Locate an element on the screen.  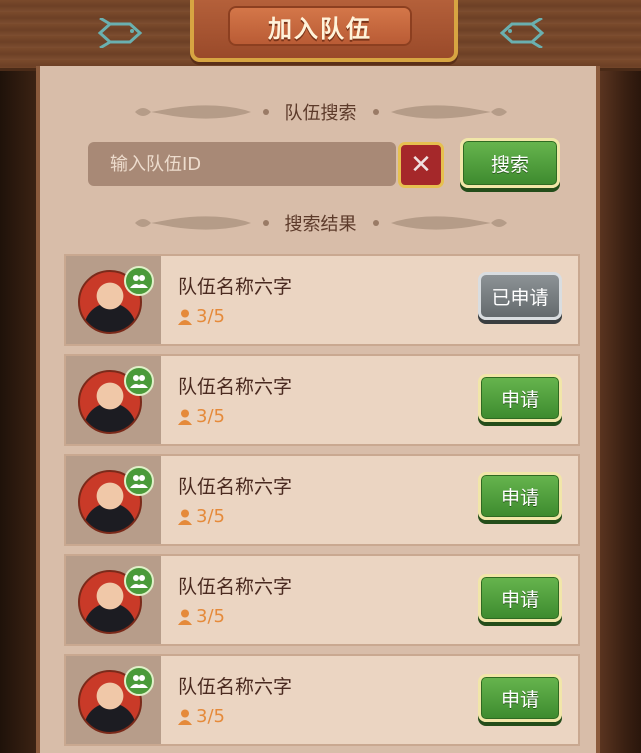
results-section-label: 搜索结果 is located at coordinates (320, 224).